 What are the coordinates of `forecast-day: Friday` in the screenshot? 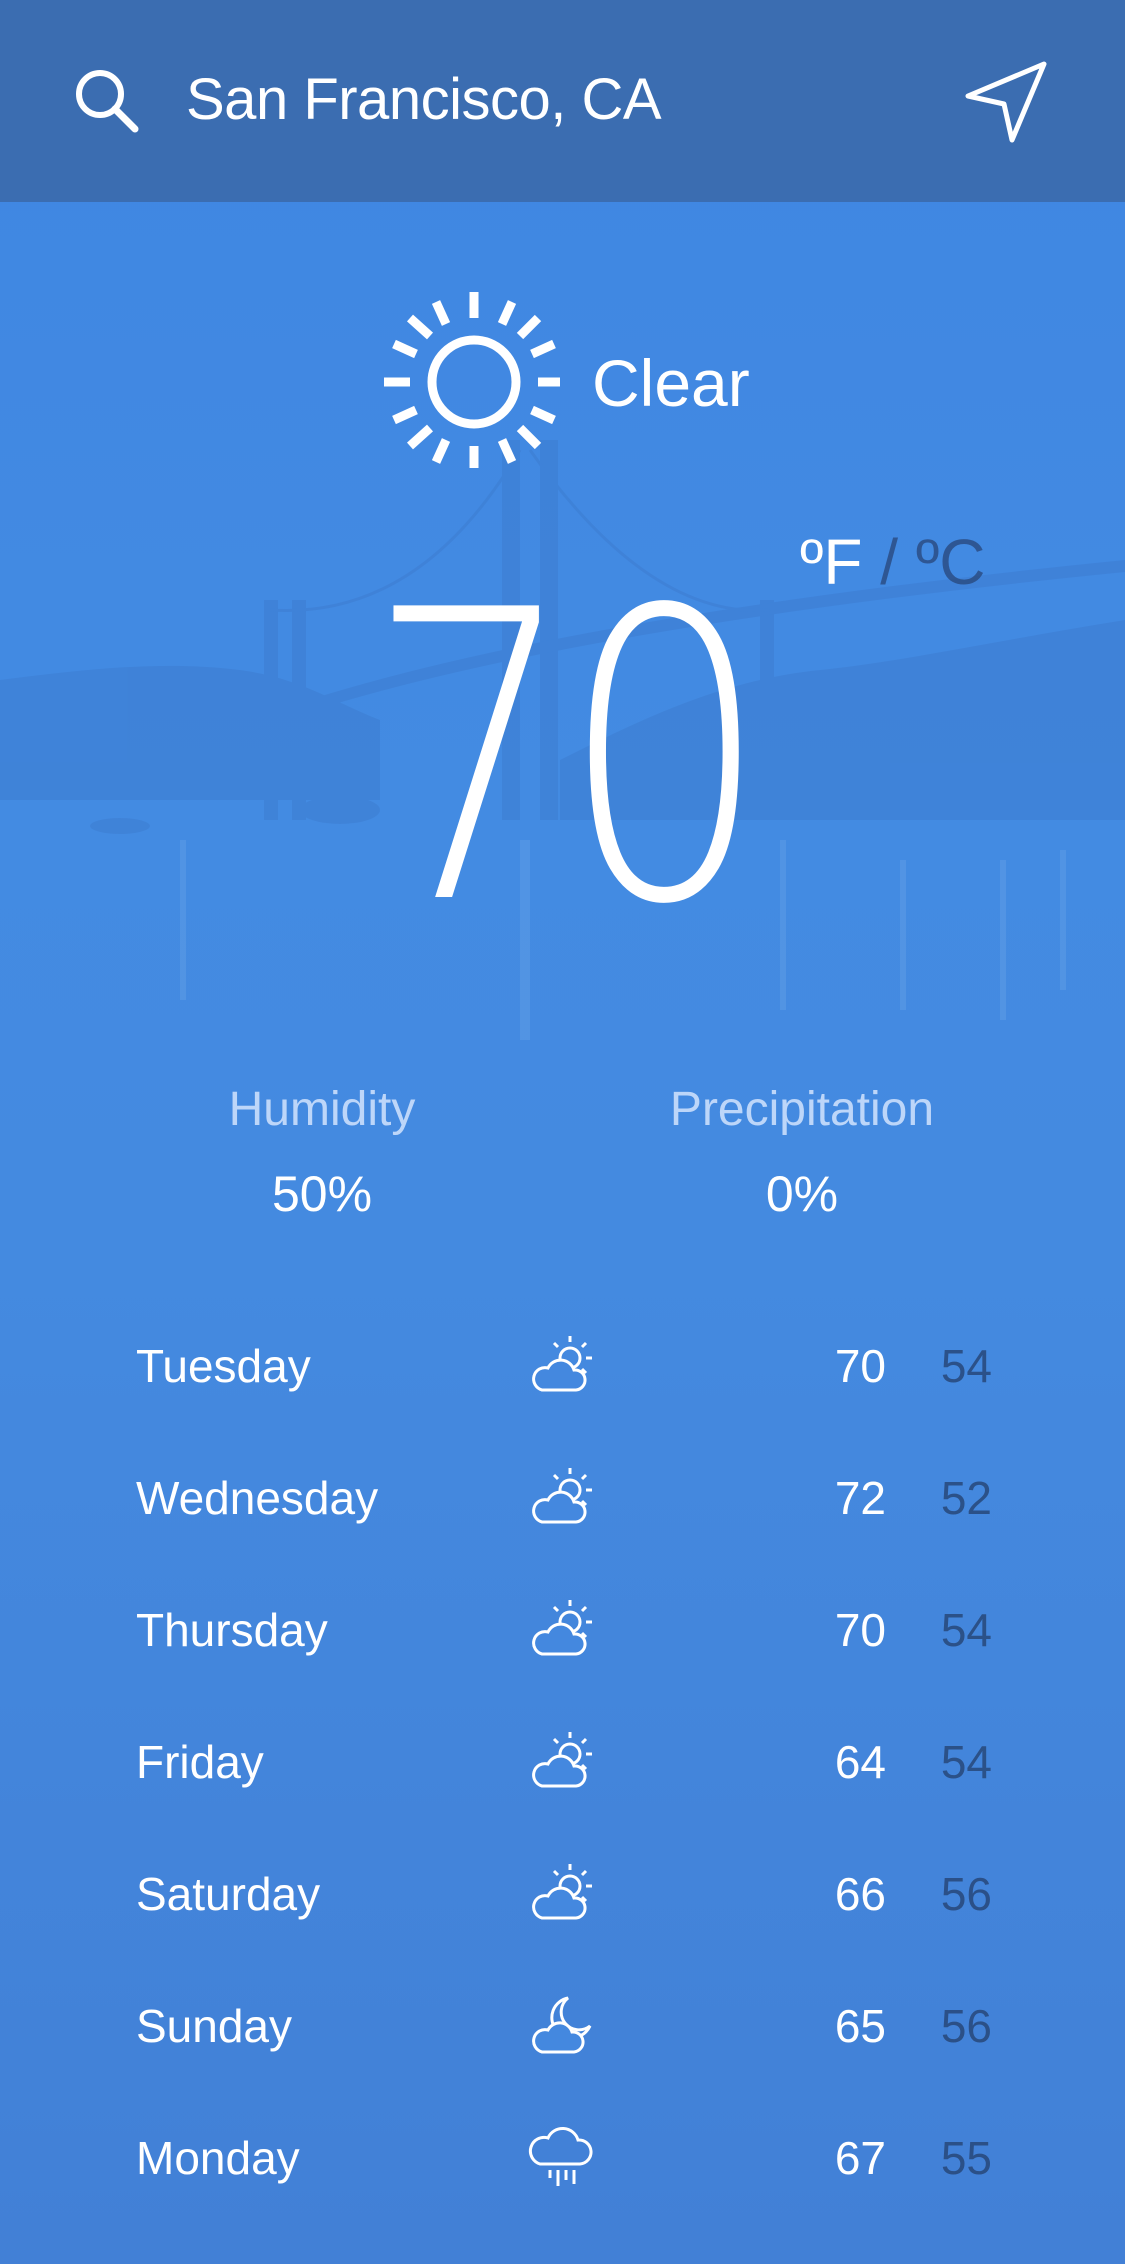 It's located at (200, 1762).